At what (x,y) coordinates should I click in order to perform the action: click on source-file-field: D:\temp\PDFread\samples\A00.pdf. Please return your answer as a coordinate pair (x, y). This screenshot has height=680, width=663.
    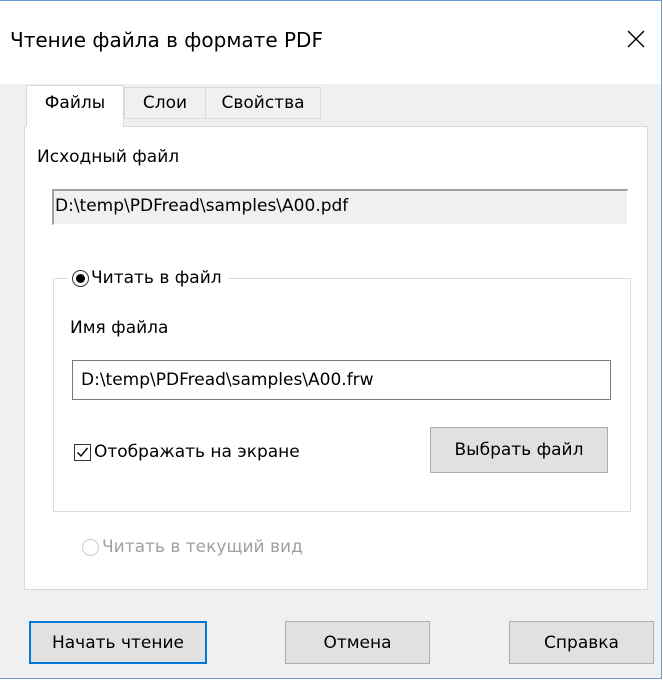
    Looking at the image, I should click on (340, 207).